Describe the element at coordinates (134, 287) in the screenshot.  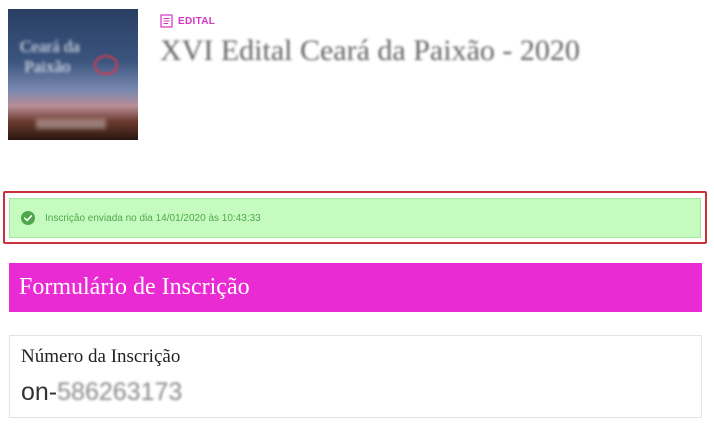
I see `form-section-title: Formulário de Inscrição` at that location.